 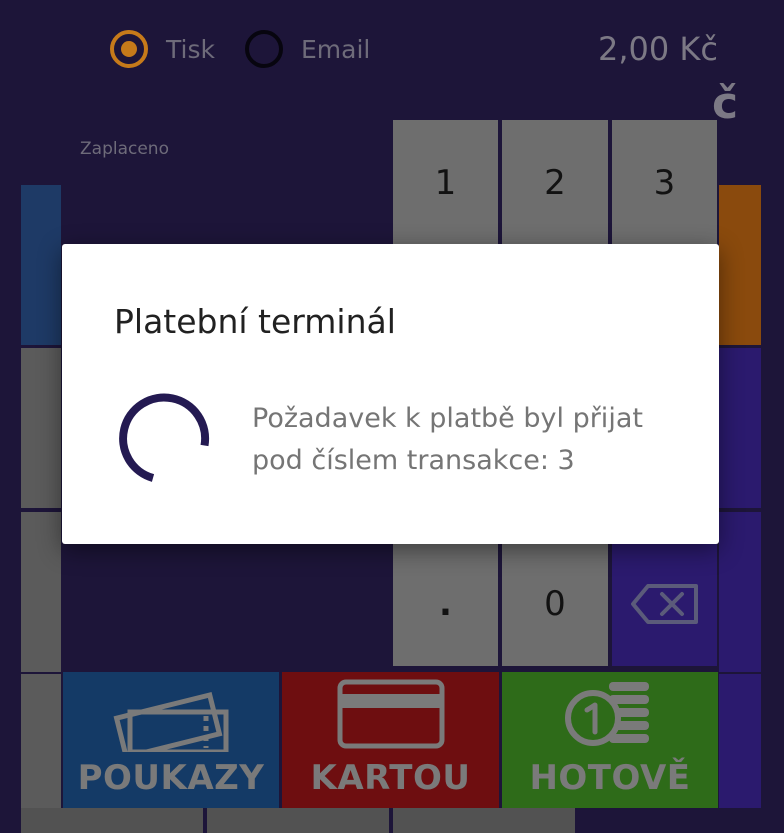 What do you see at coordinates (164, 437) in the screenshot?
I see `loading-spinner-icon` at bounding box center [164, 437].